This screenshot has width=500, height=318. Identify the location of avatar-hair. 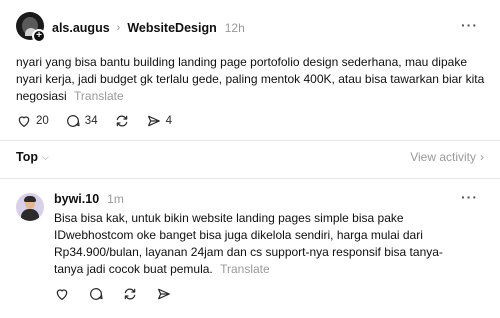
(30, 199).